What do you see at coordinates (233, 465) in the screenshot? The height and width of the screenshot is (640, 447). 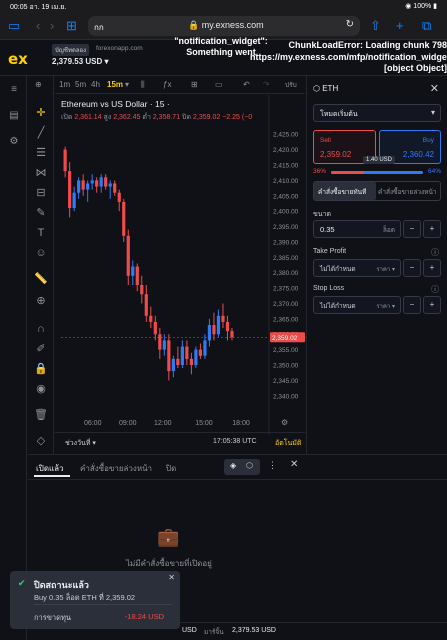 I see `layers-icon: ◈` at bounding box center [233, 465].